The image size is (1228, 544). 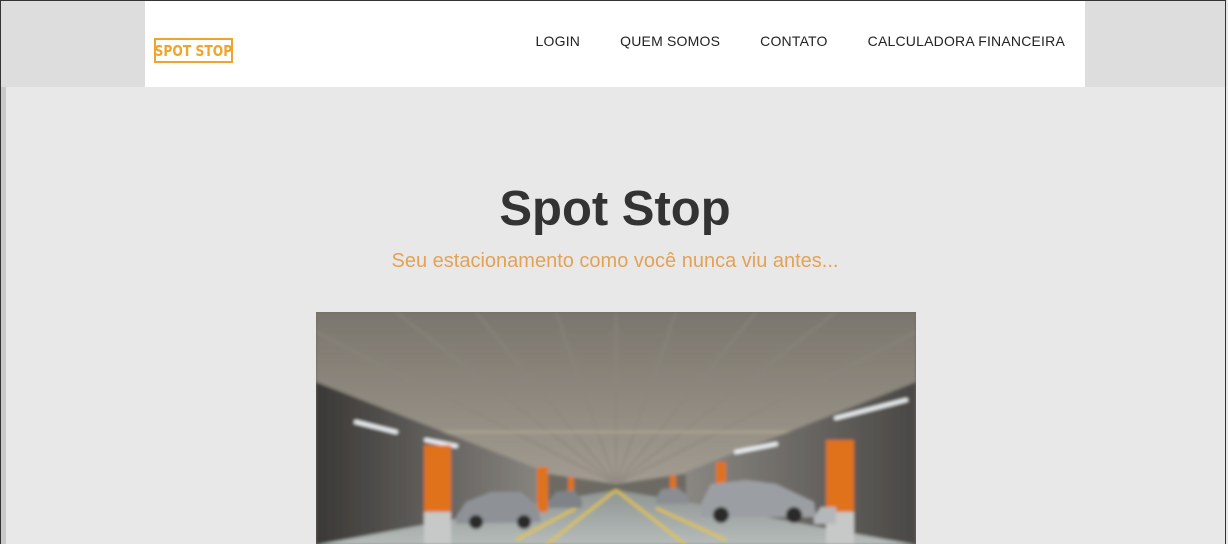 I want to click on spot-stop-logo: SPOT STOP, so click(x=193, y=50).